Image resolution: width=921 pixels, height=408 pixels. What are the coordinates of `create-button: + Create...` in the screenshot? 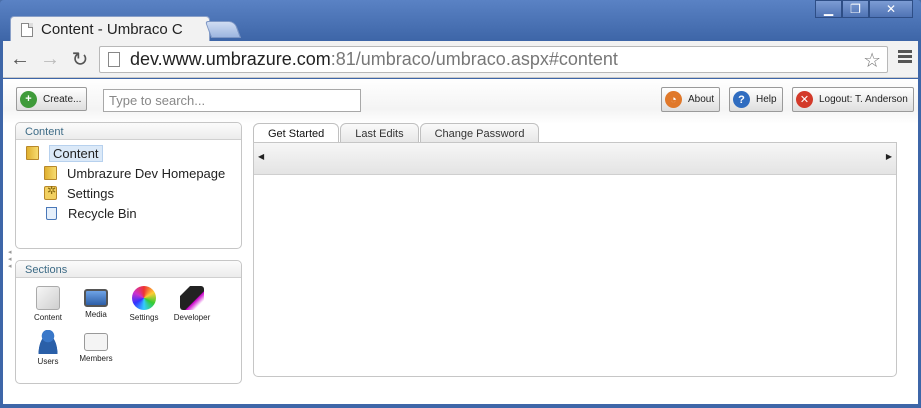 It's located at (52, 99).